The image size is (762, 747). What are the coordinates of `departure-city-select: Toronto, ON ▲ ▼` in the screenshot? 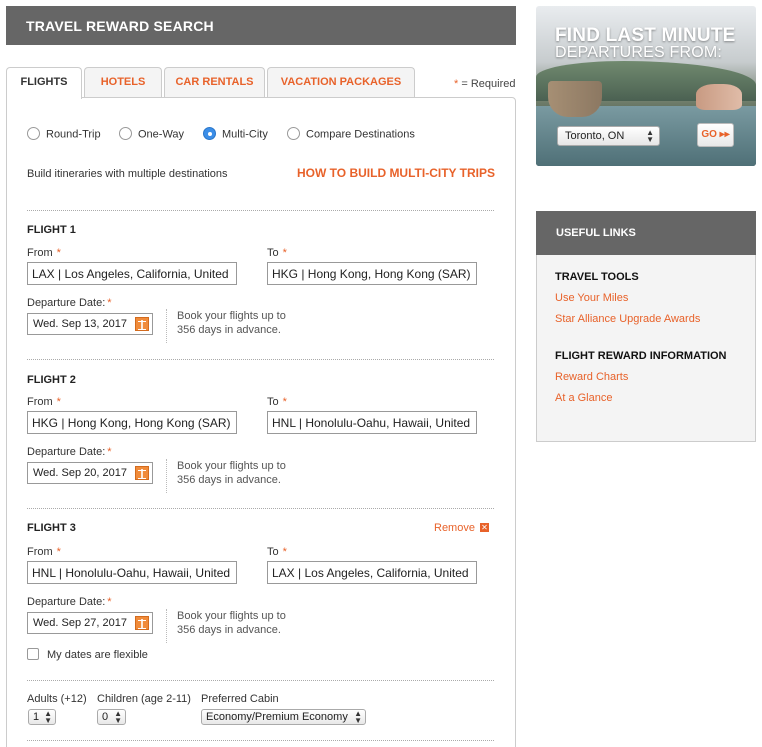 It's located at (608, 136).